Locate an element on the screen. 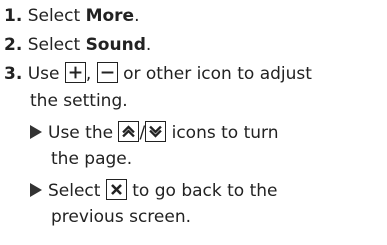 The width and height of the screenshot is (387, 245). step-number: 3. is located at coordinates (13, 74).